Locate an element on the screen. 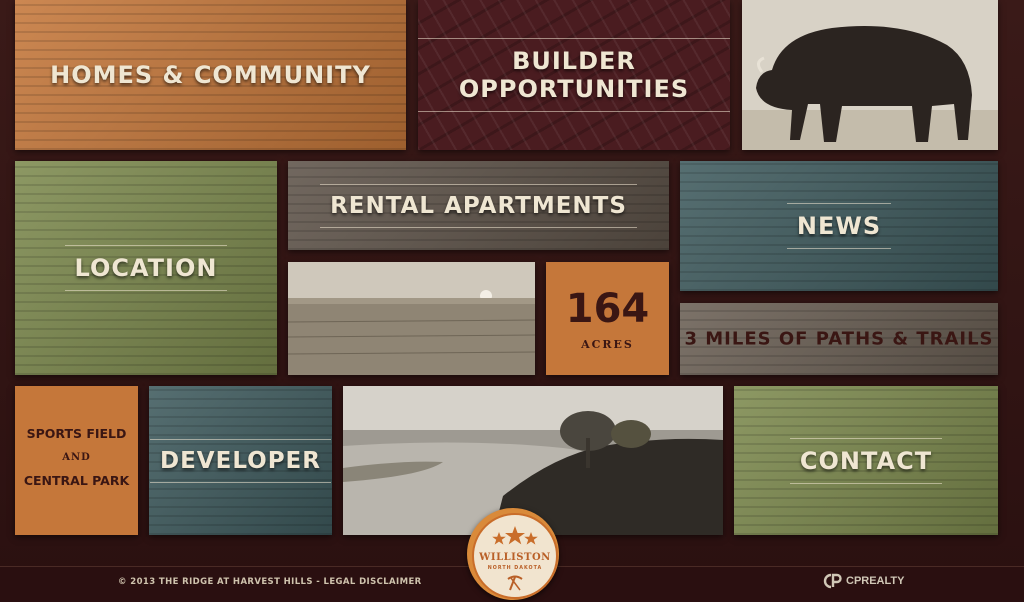 The width and height of the screenshot is (1024, 602). tile-rental-apartments: RENTAL APARTMENTS is located at coordinates (478, 205).